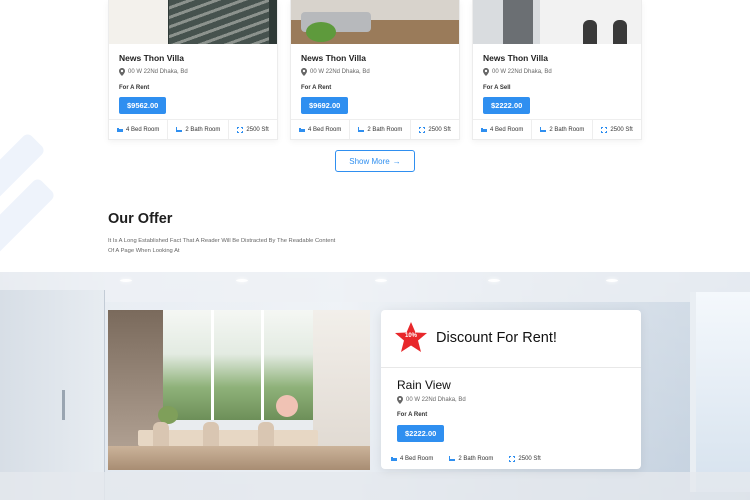 The width and height of the screenshot is (750, 500). Describe the element at coordinates (511, 367) in the screenshot. I see `divider` at that location.